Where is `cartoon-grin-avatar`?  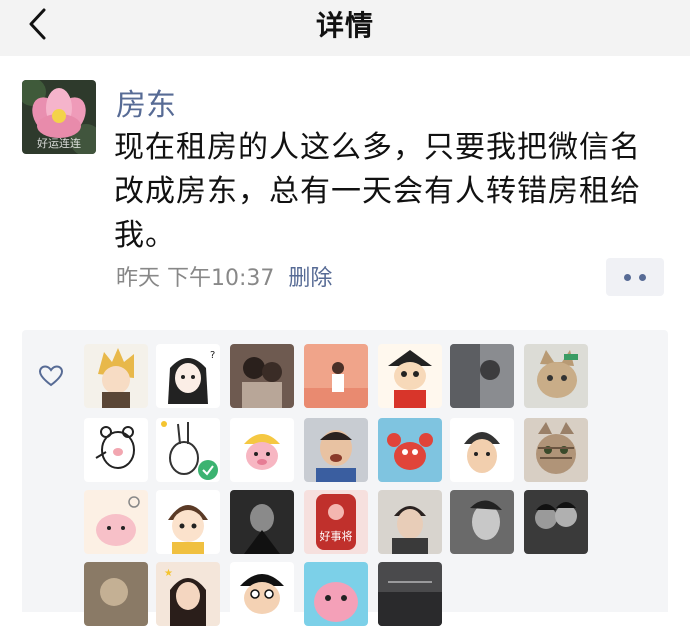
cartoon-grin-avatar is located at coordinates (262, 594).